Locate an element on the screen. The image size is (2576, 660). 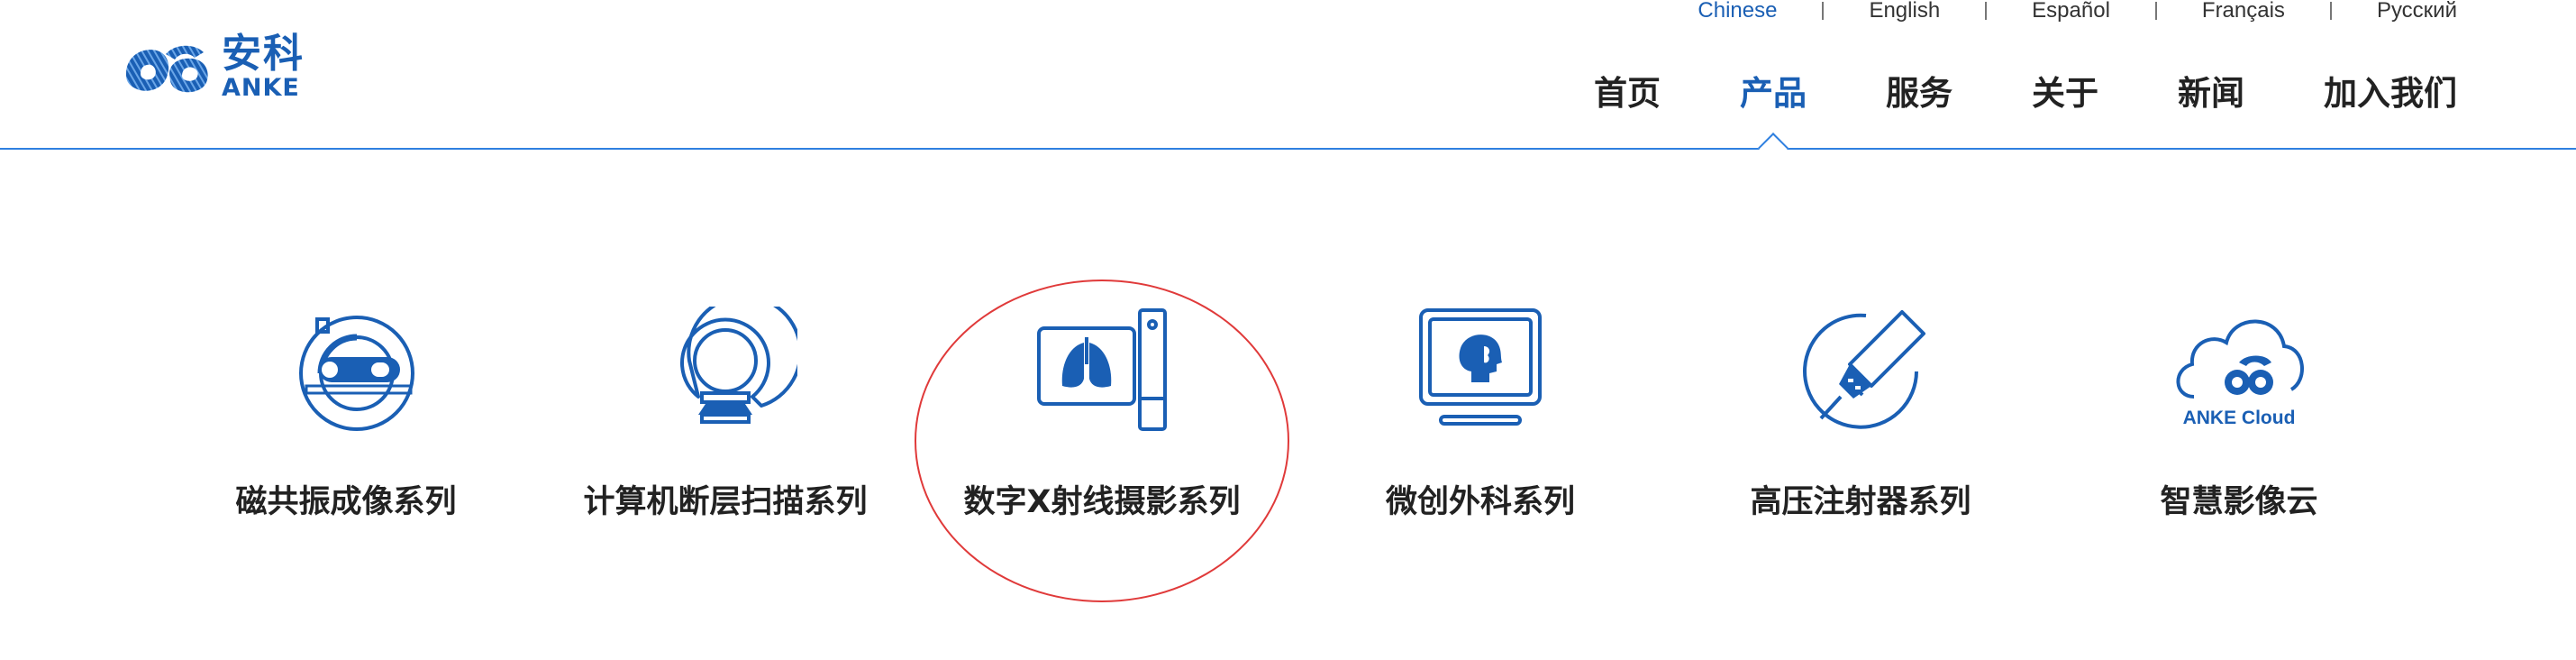
nav-services: 服务 is located at coordinates (1919, 94).